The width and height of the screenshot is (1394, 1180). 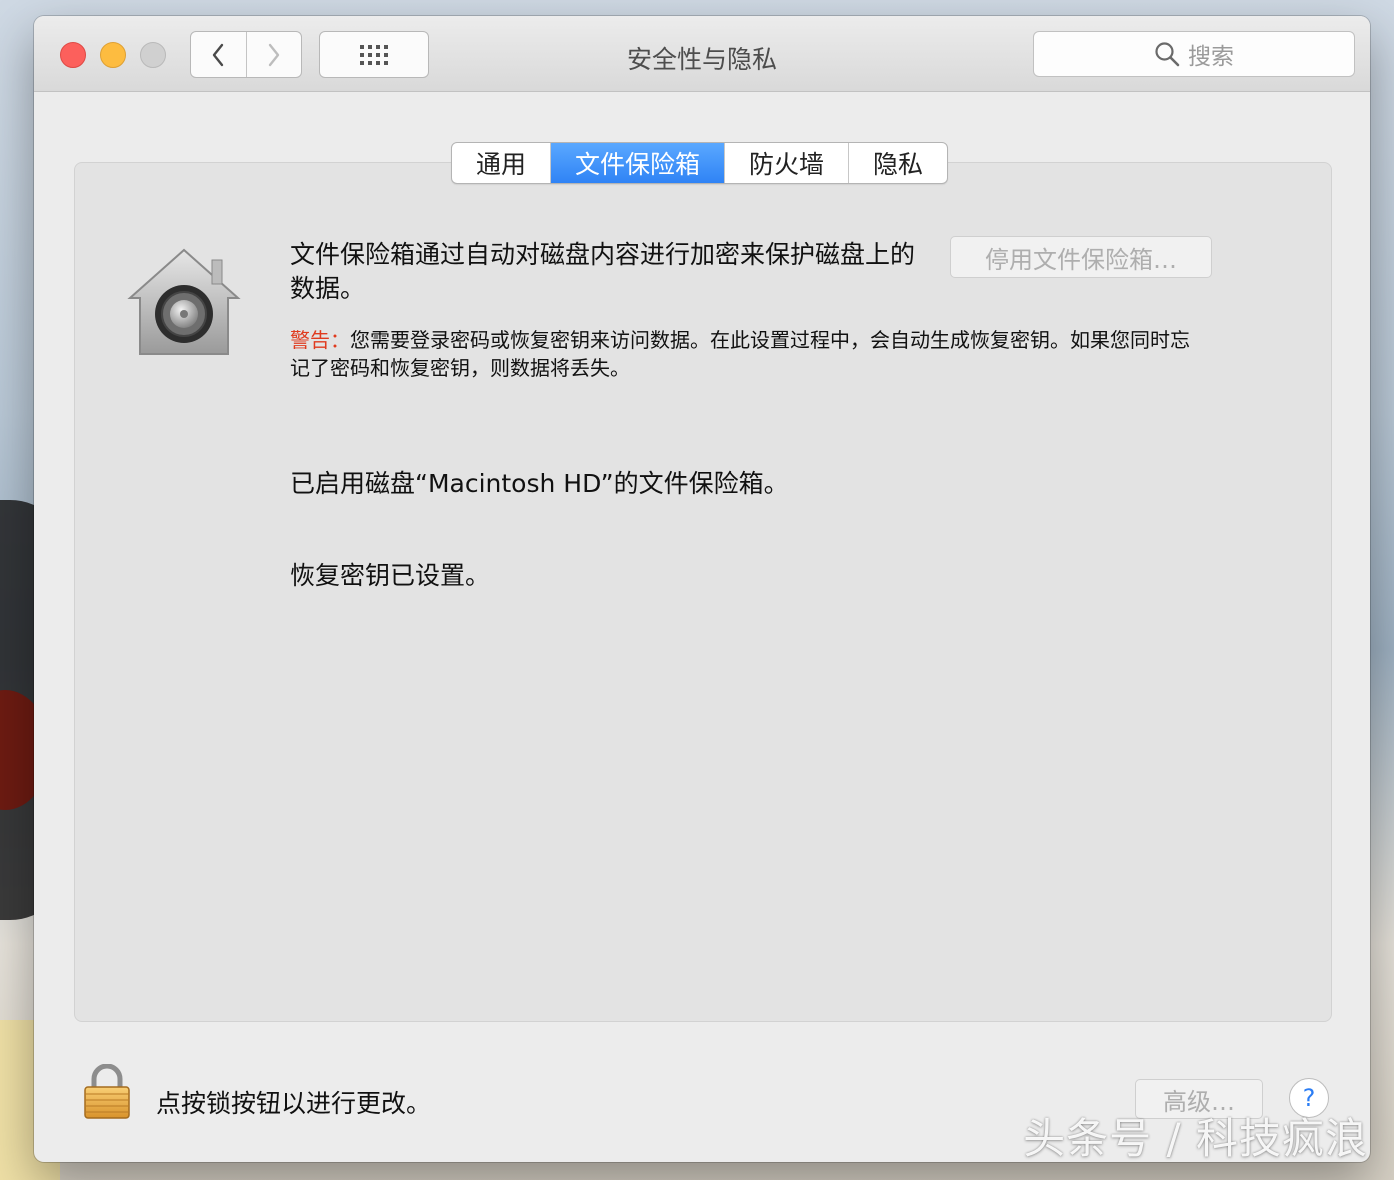 I want to click on tab-firewall: 防火墙, so click(x=786, y=163).